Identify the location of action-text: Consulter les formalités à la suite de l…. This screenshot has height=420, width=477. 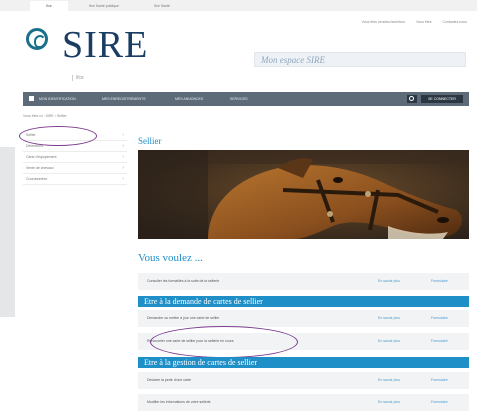
(183, 281).